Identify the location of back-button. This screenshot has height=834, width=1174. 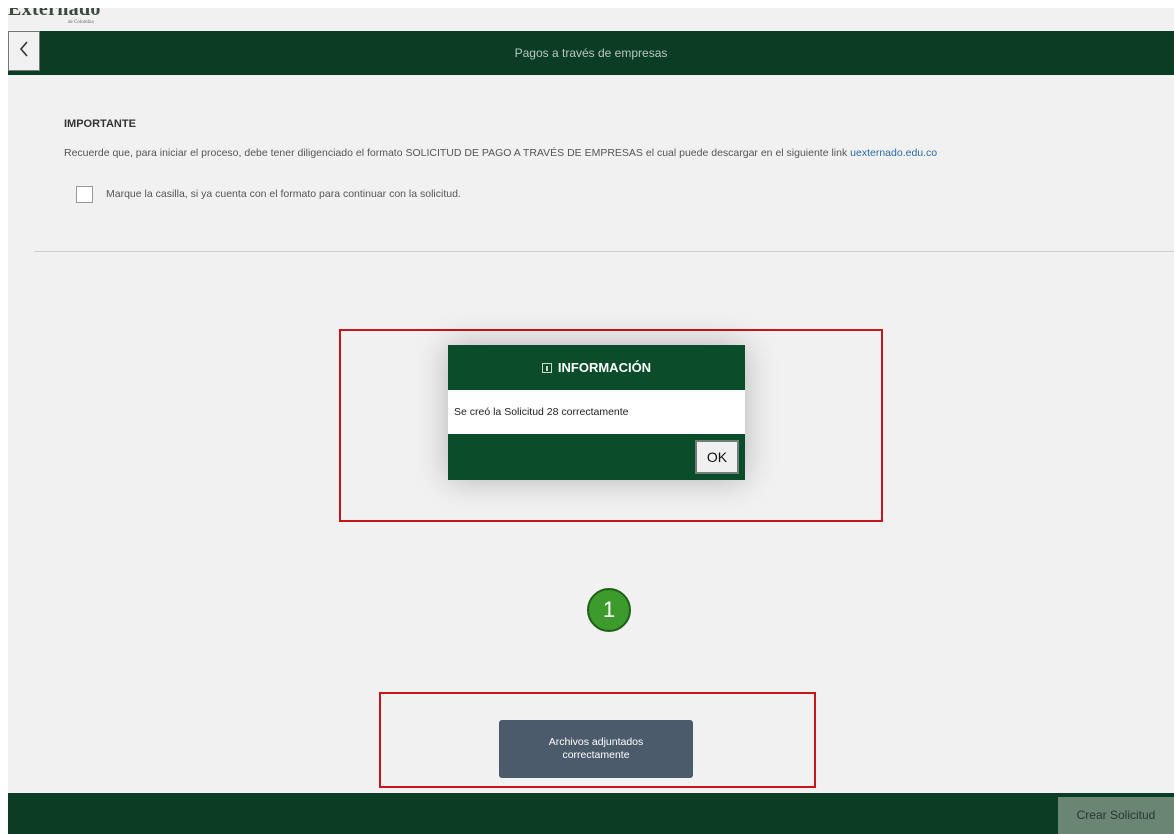
(24, 51).